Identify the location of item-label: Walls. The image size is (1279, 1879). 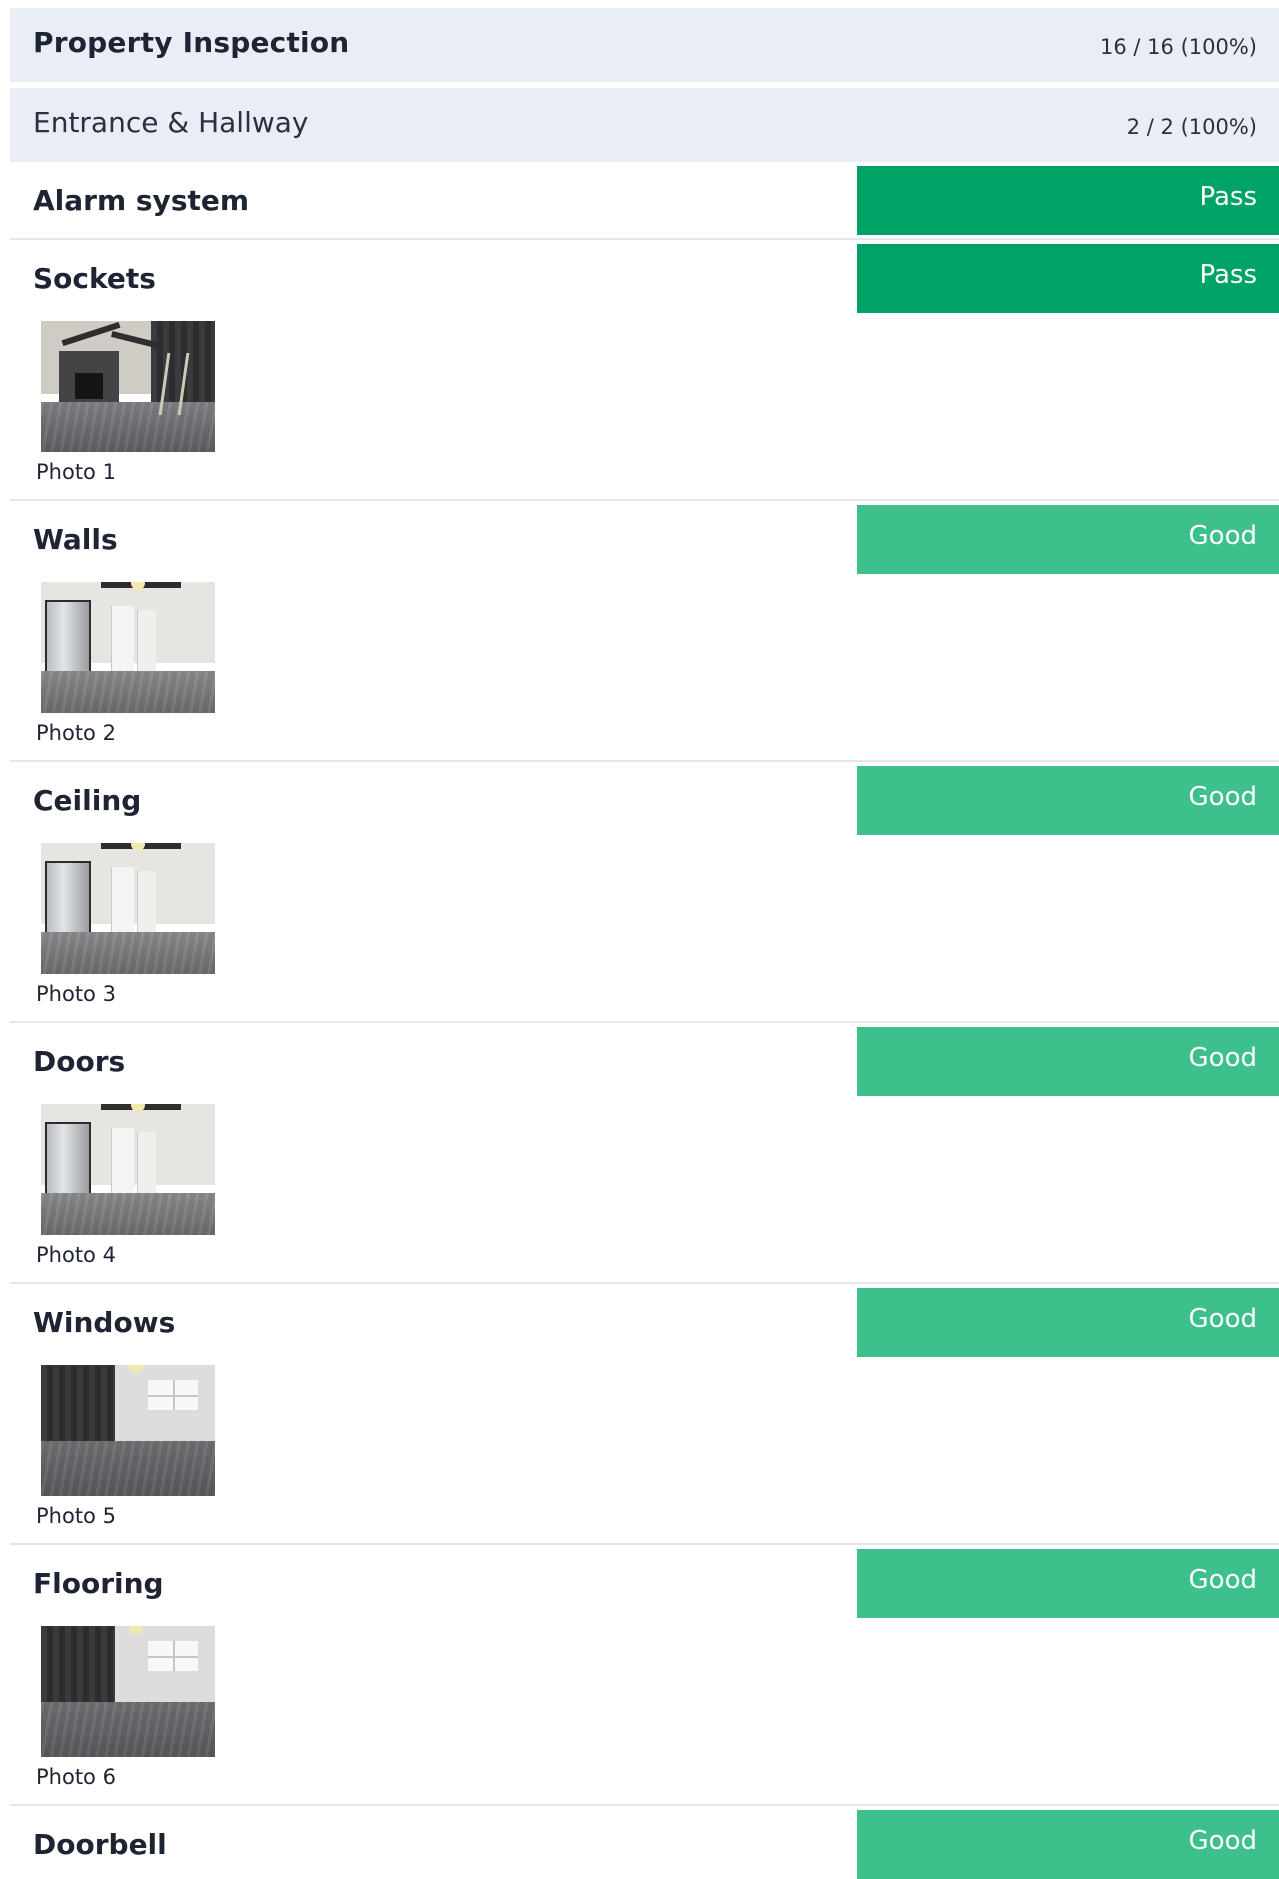
(75, 539).